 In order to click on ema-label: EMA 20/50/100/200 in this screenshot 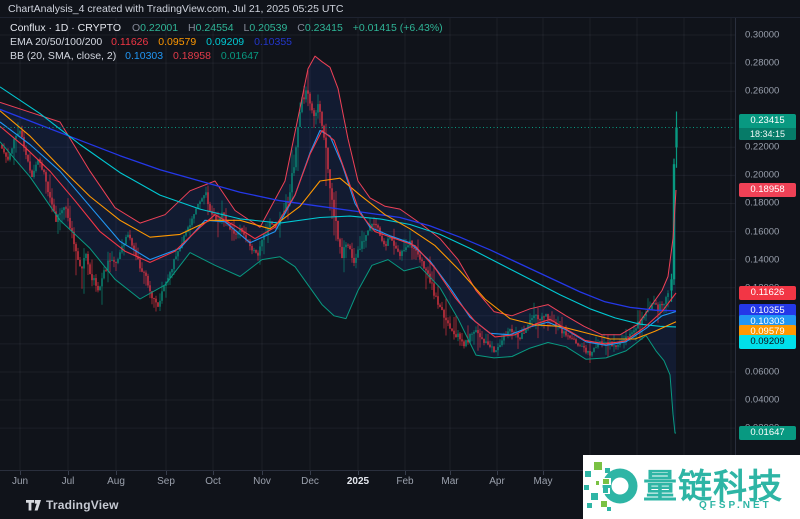, I will do `click(56, 42)`.